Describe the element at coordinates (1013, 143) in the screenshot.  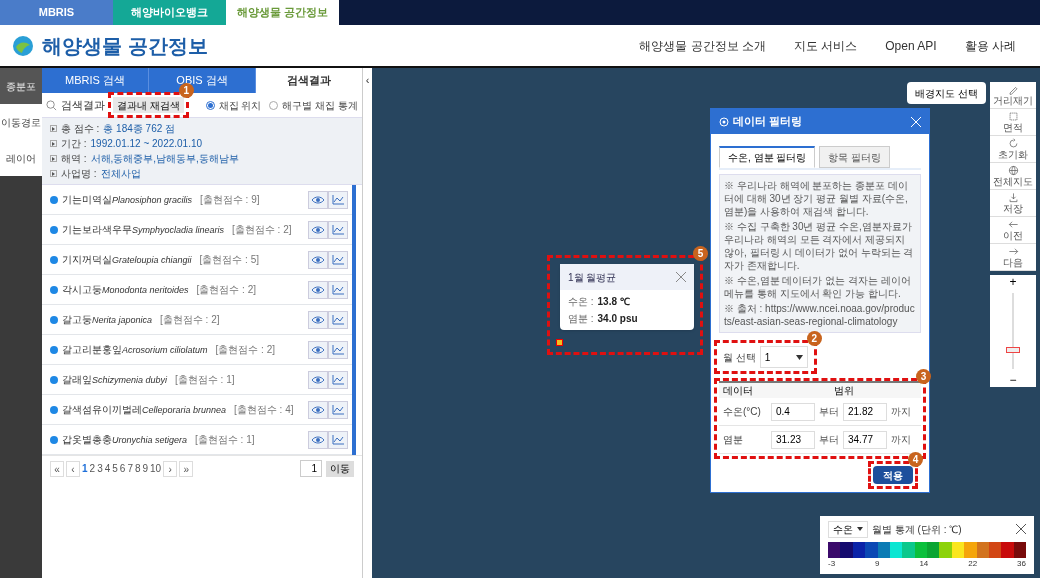
I see `refresh-icon` at that location.